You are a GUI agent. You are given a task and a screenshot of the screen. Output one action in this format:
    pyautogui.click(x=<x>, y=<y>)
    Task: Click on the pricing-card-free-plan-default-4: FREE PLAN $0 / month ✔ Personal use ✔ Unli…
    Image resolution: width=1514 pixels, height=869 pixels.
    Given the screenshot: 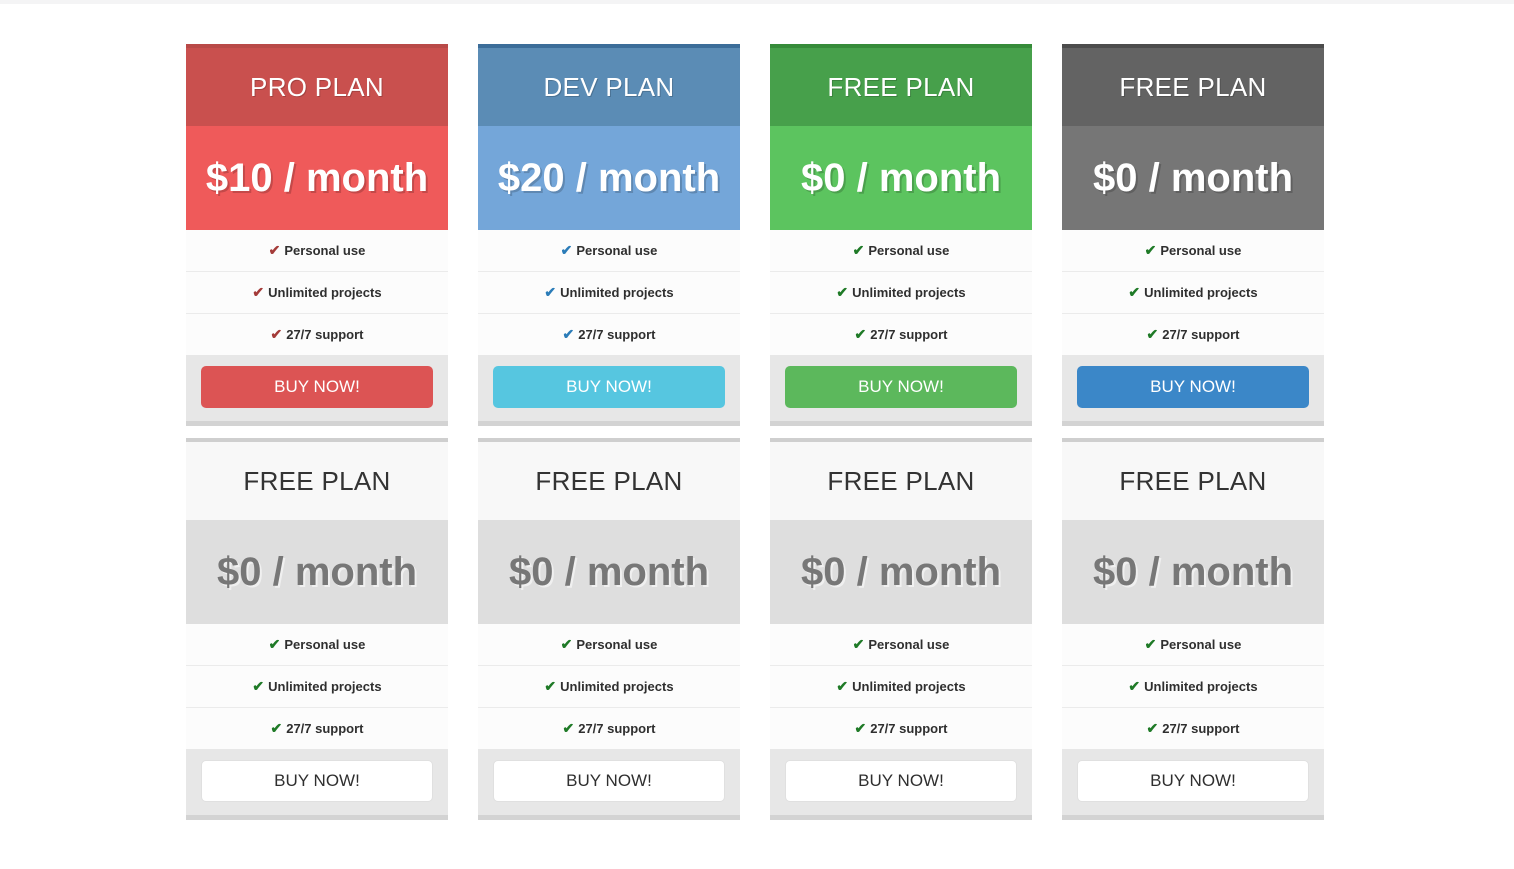 What is the action you would take?
    pyautogui.click(x=1193, y=629)
    